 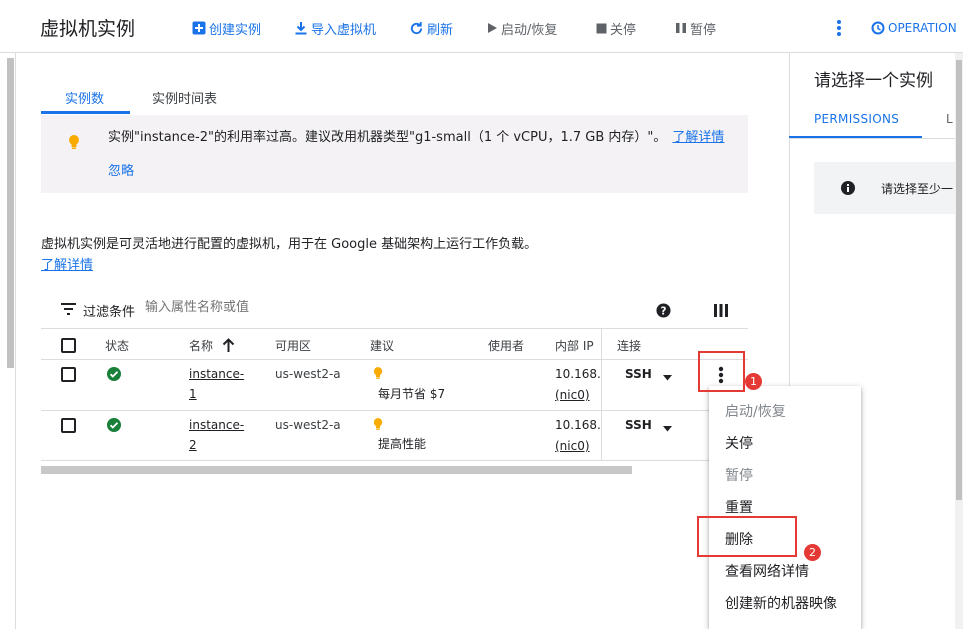 What do you see at coordinates (949, 119) in the screenshot?
I see `tab-labels: L` at bounding box center [949, 119].